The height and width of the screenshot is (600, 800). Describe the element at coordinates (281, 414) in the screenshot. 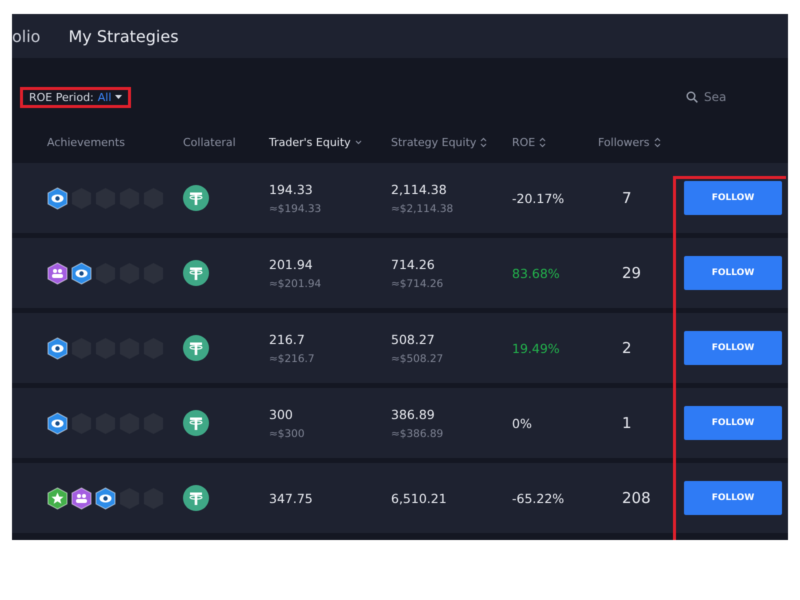

I see `traders-equity-value: 300` at that location.